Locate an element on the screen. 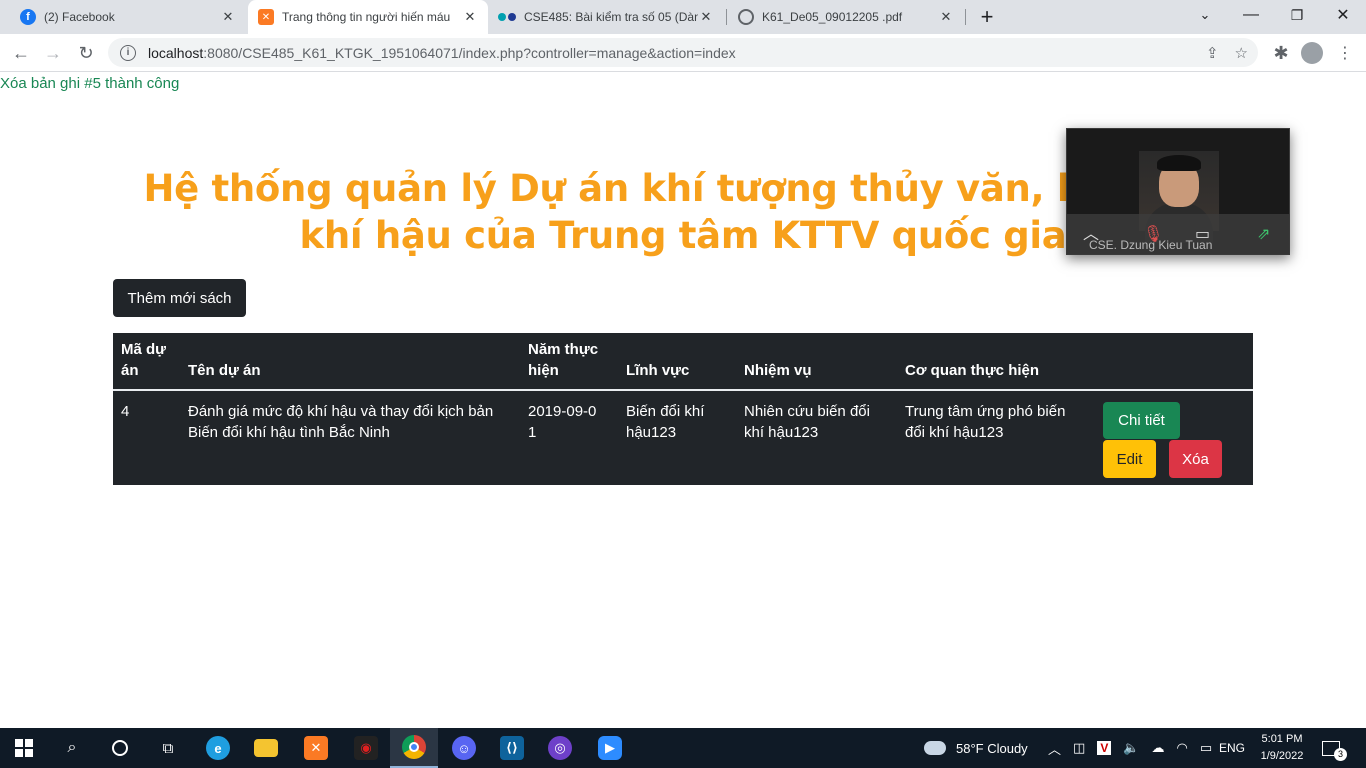 The width and height of the screenshot is (1366, 768). teams-icon is located at coordinates (507, 17).